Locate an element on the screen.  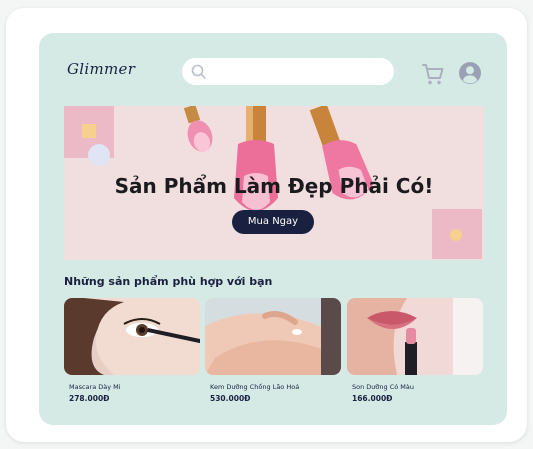
product-image-lip-balm is located at coordinates (415, 336).